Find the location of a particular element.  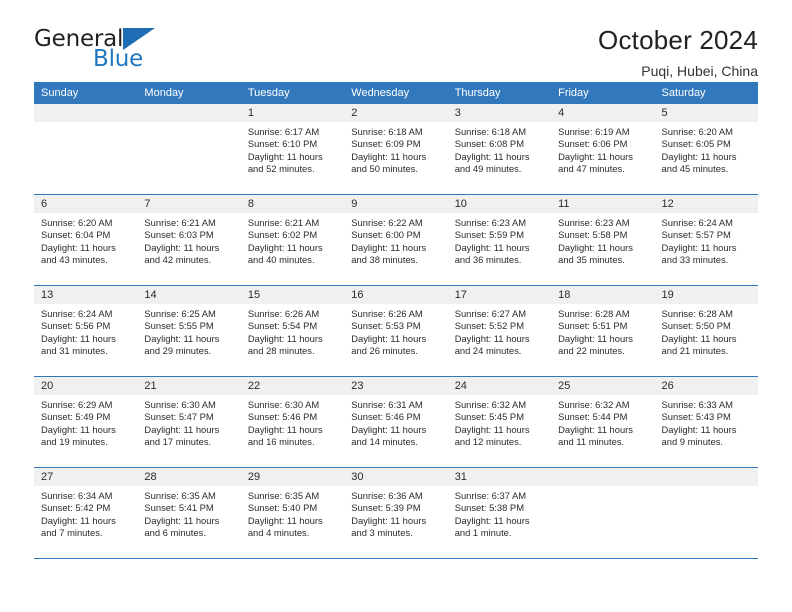

sunrise-text: Sunrise: 6:22 AM is located at coordinates (387, 222).